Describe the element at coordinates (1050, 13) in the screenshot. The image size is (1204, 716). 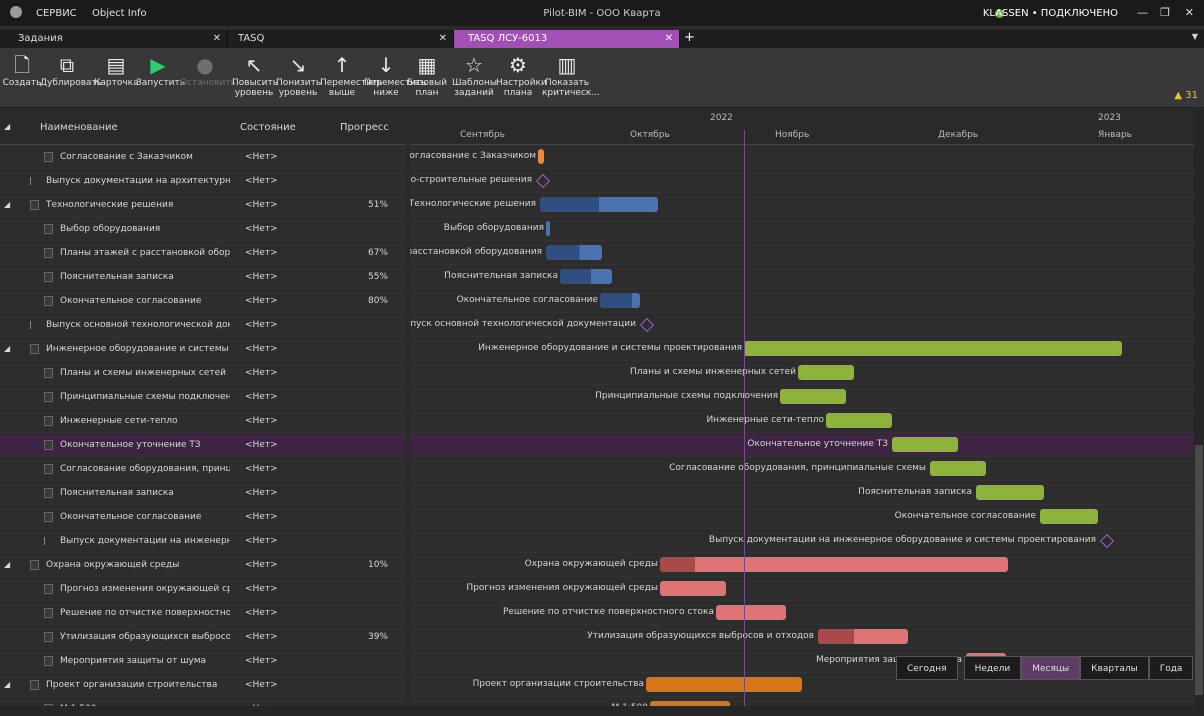
I see `user-status: KLASSEN • ПОДКЛЮЧЕНО` at that location.